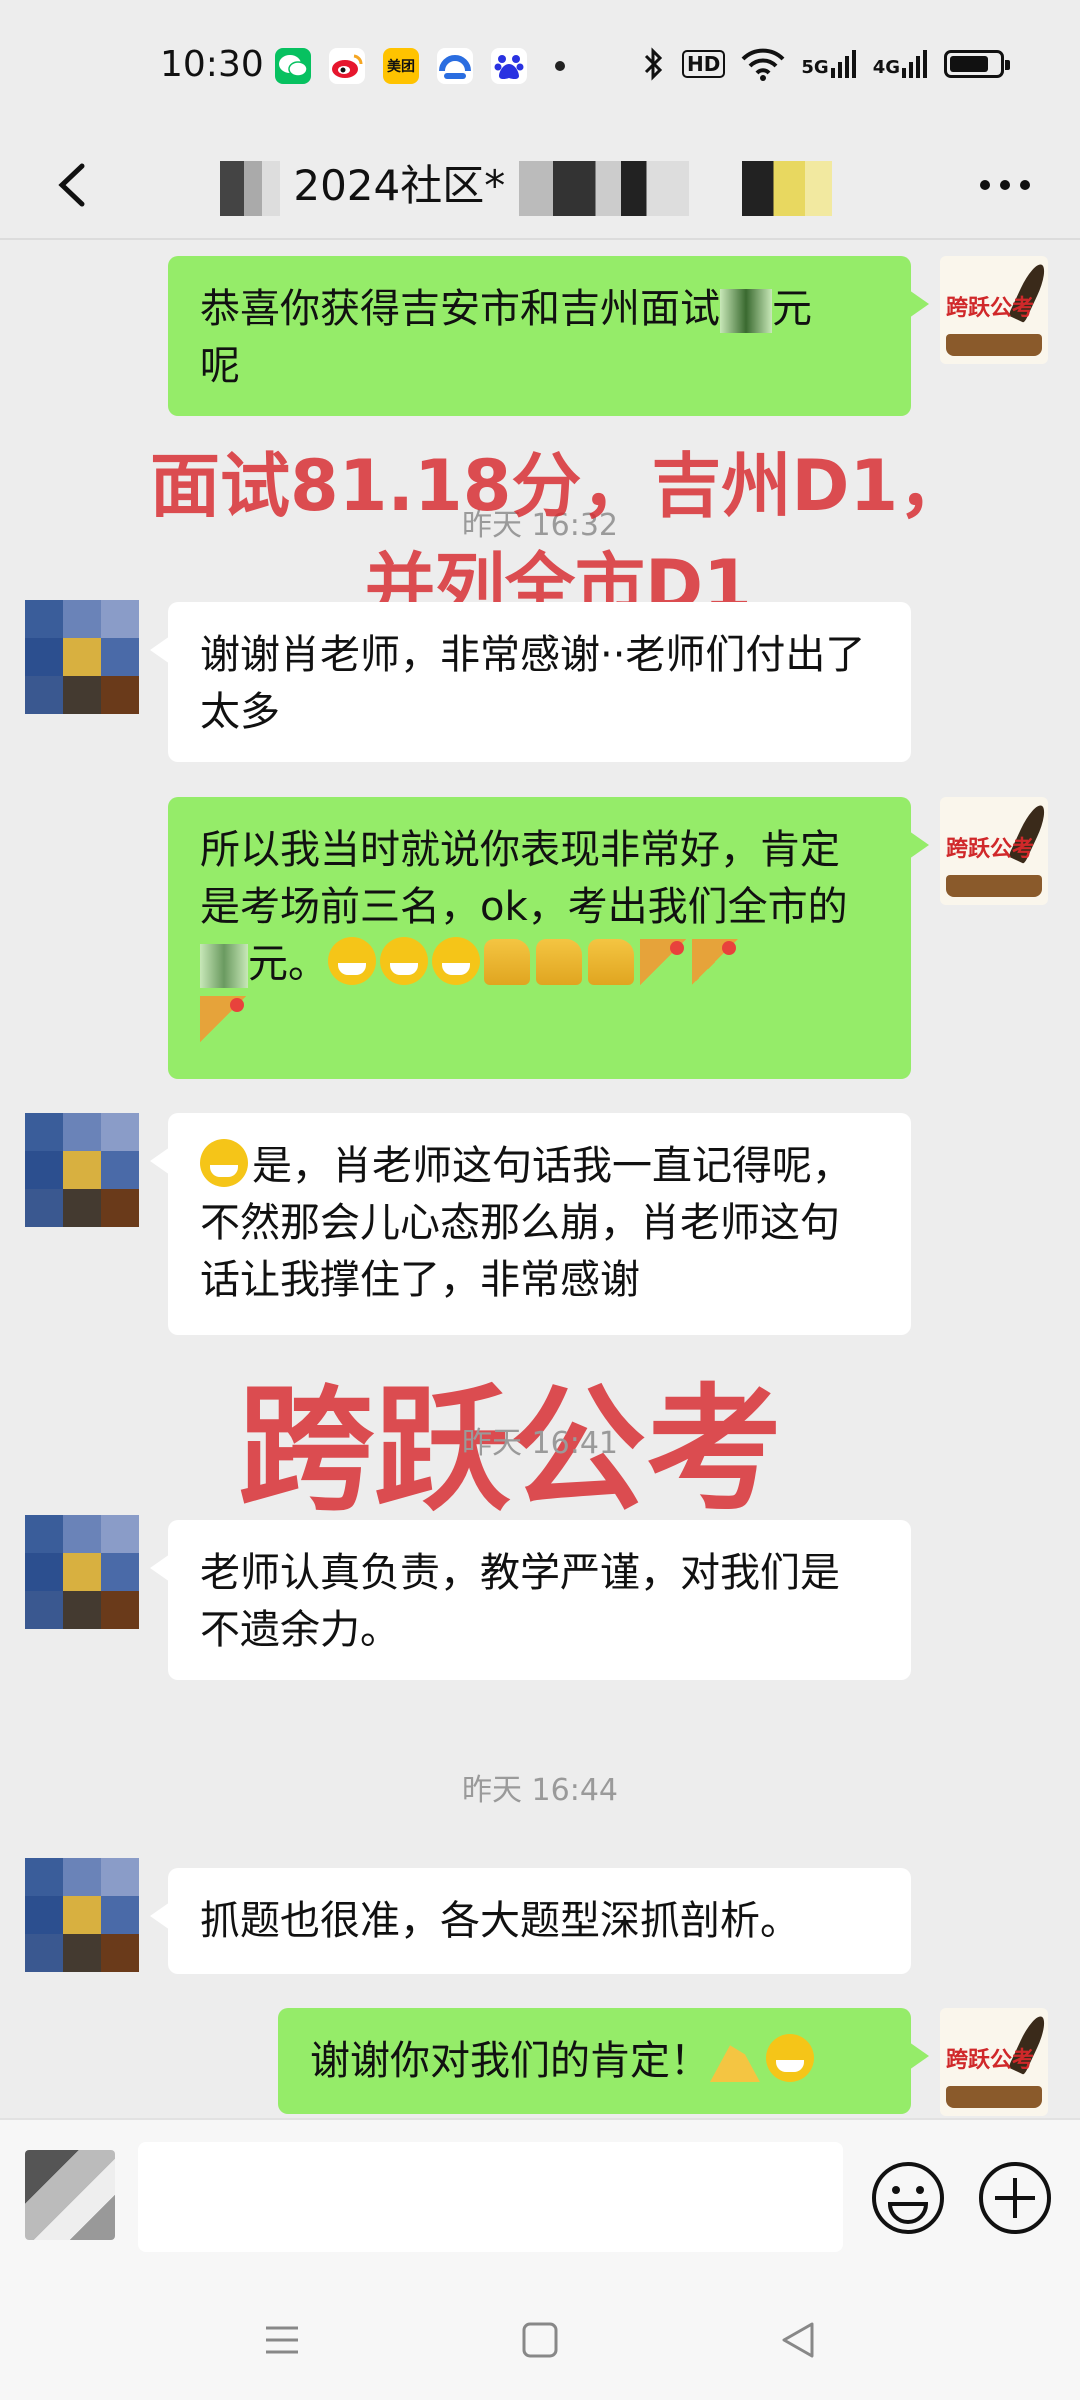 The image size is (1080, 2400). Describe the element at coordinates (399, 185) in the screenshot. I see `chat-title-text: 2024社区*` at that location.